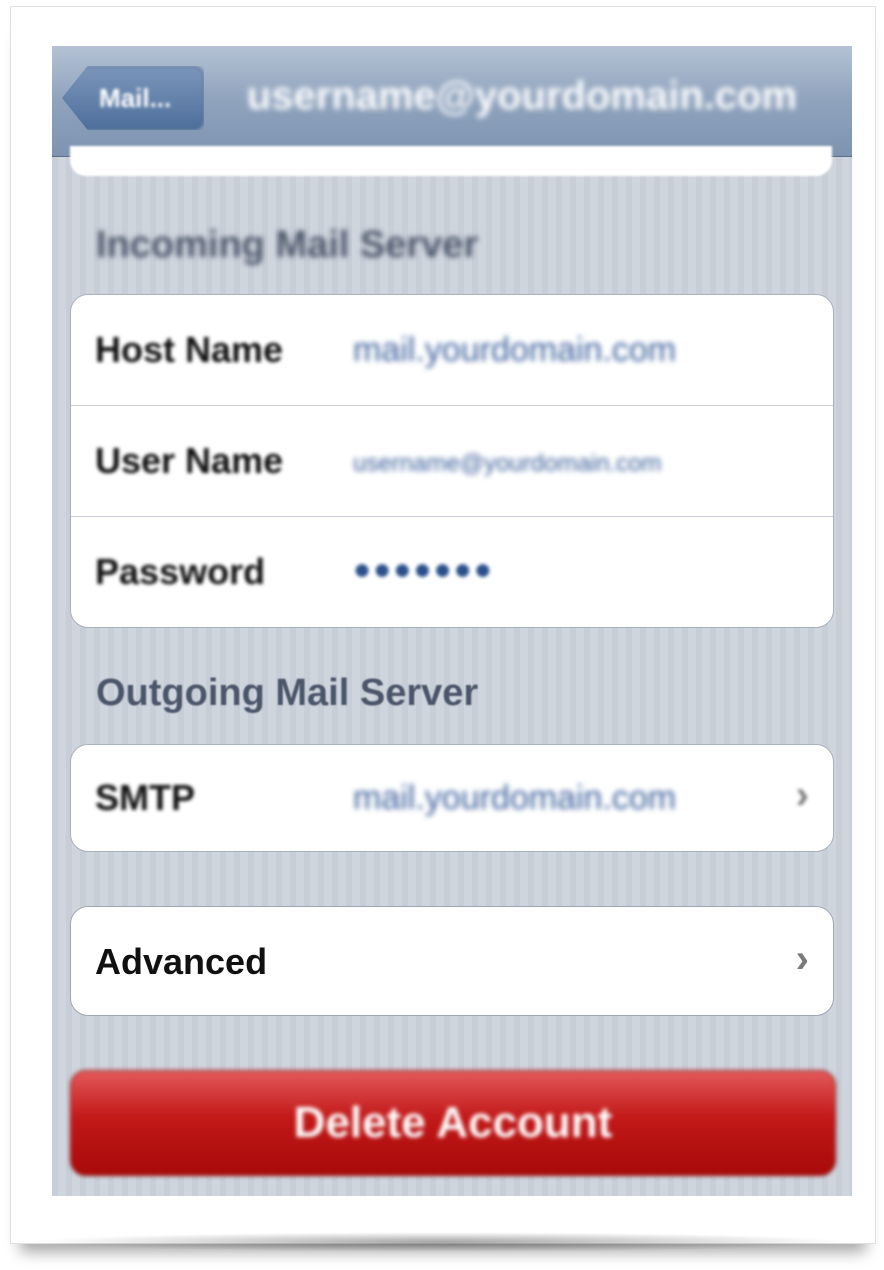 The image size is (884, 1270). I want to click on smtp-row: SMTP mail.yourdomain.com ›, so click(452, 798).